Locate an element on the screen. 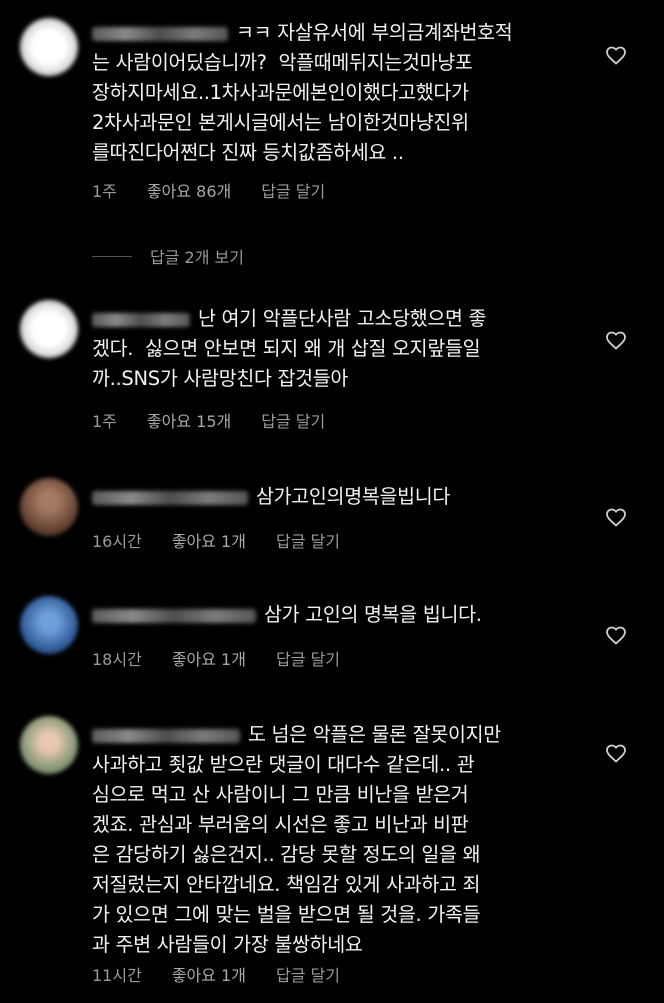 Image resolution: width=664 pixels, height=1003 pixels. comment-time: 18시간 is located at coordinates (117, 659).